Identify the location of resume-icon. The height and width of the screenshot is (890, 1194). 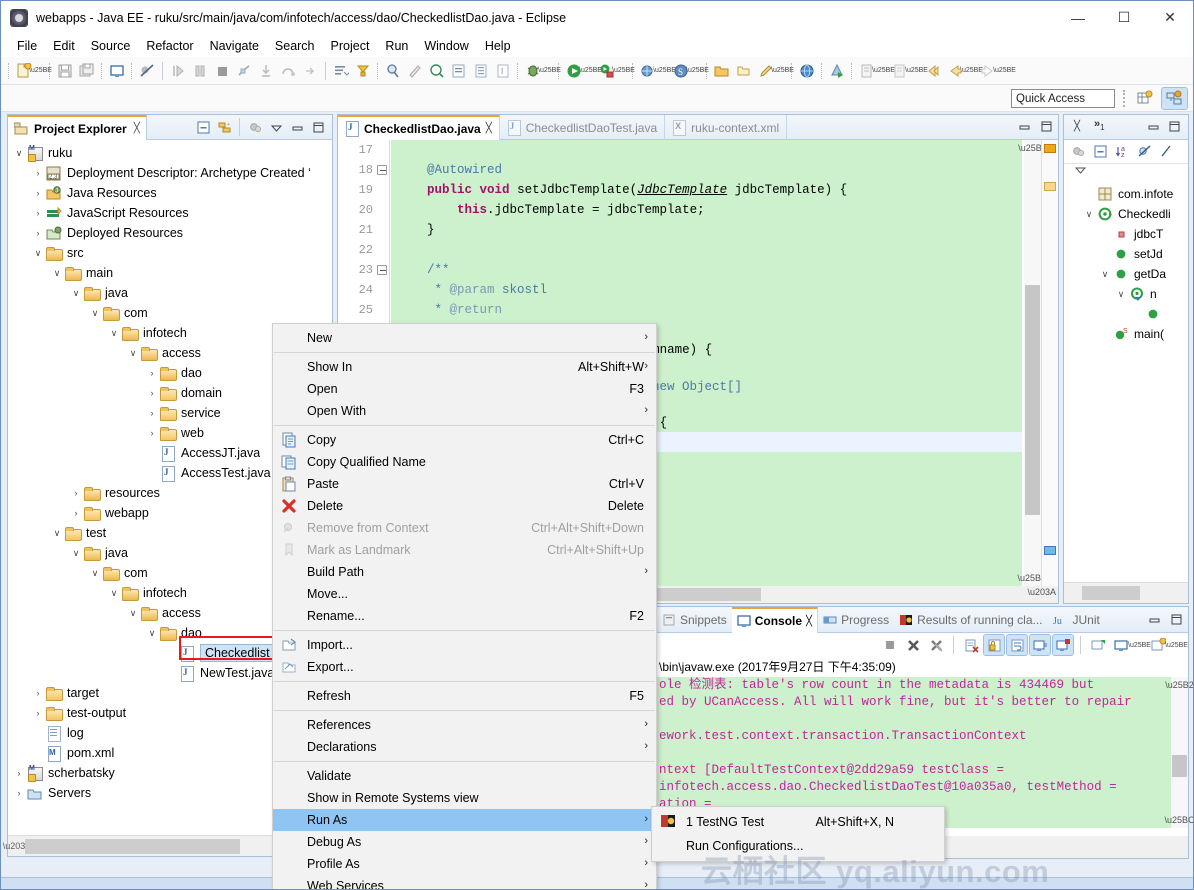
(178, 71).